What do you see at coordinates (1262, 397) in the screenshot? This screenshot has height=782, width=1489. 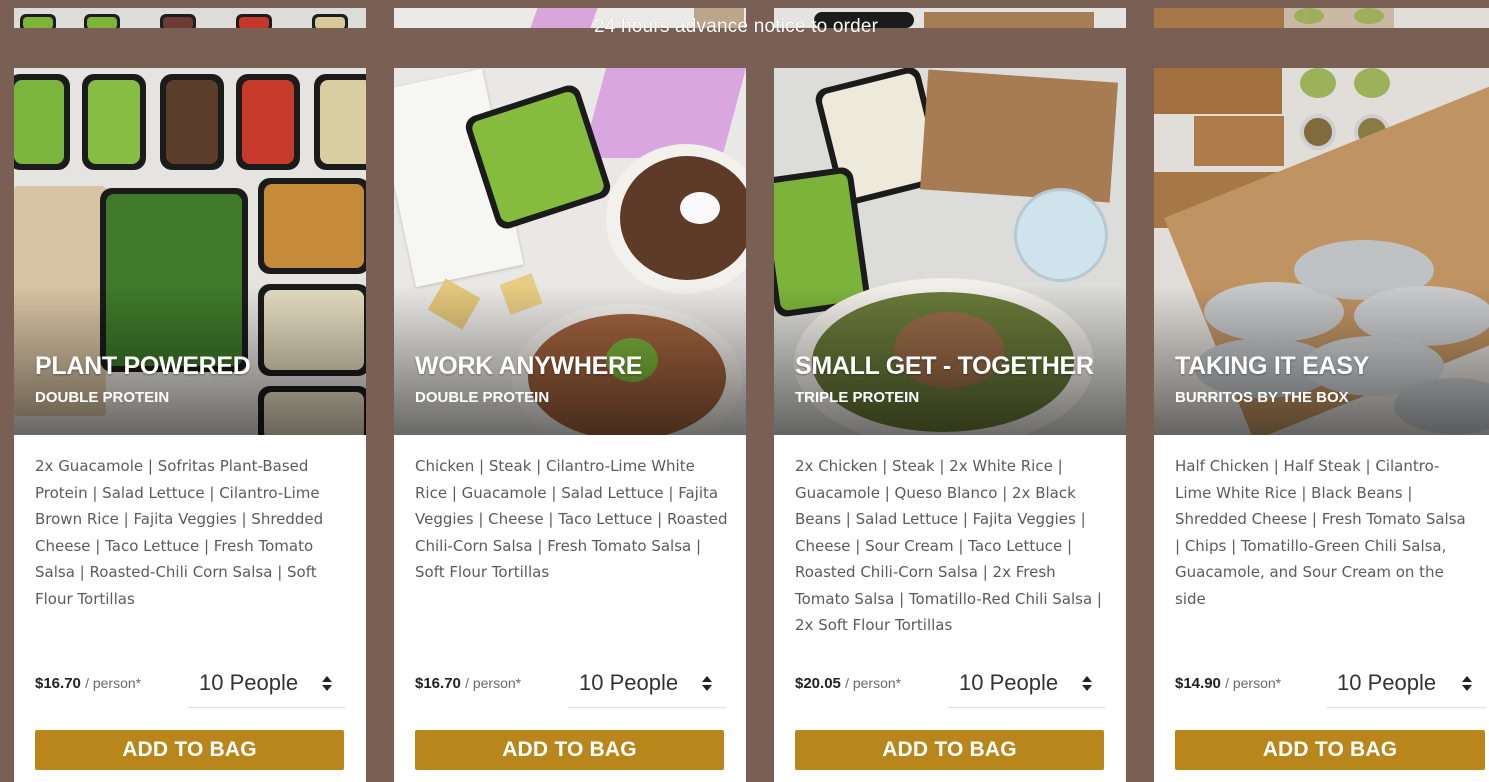 I see `card-subtitle: BURRITOS BY THE BOX` at bounding box center [1262, 397].